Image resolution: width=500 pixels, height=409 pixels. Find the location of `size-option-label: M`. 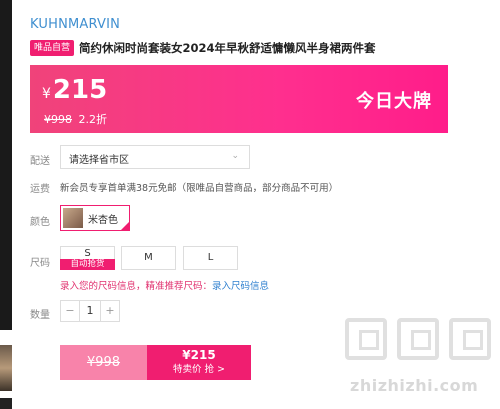

size-option-label: M is located at coordinates (148, 257).